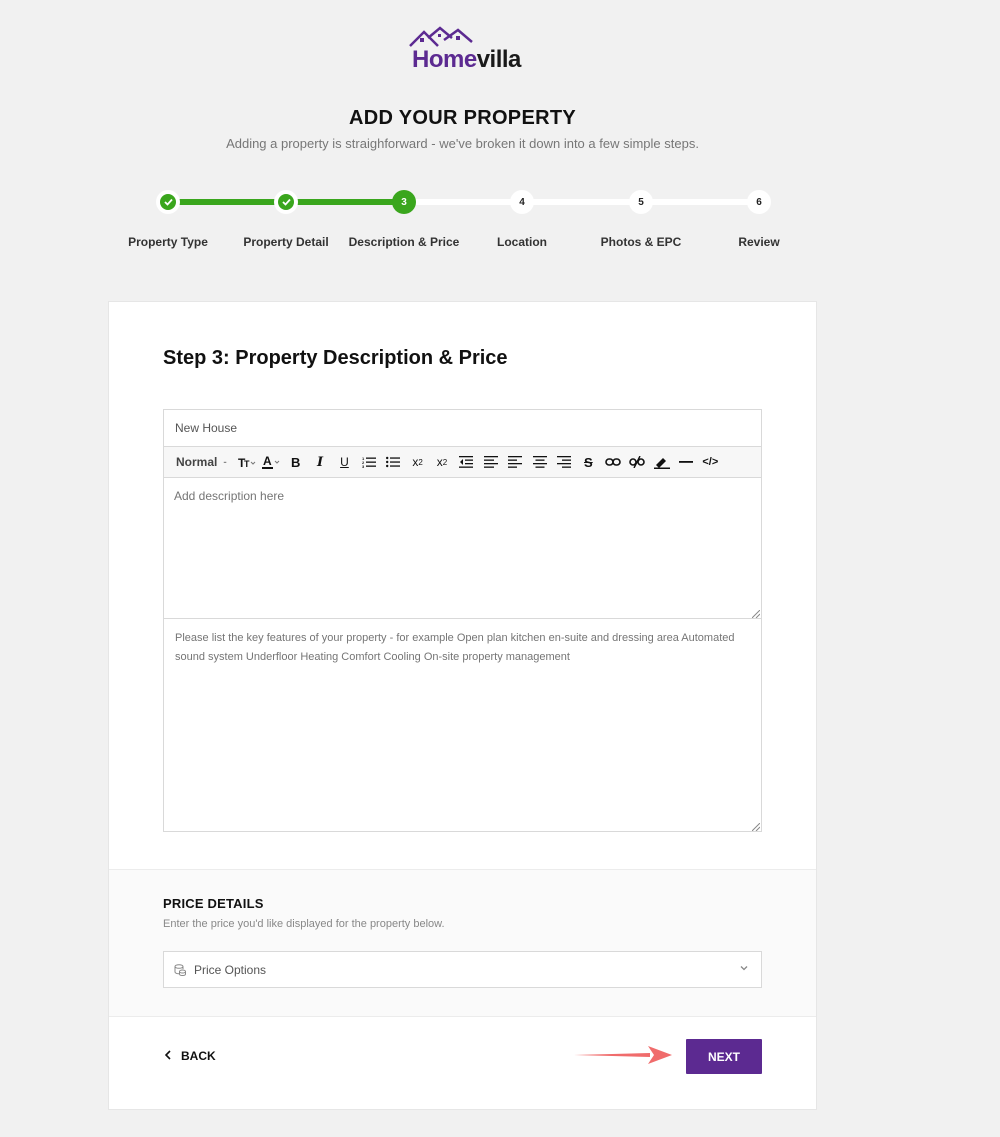 This screenshot has width=1000, height=1137. I want to click on unlink-icon, so click(637, 462).